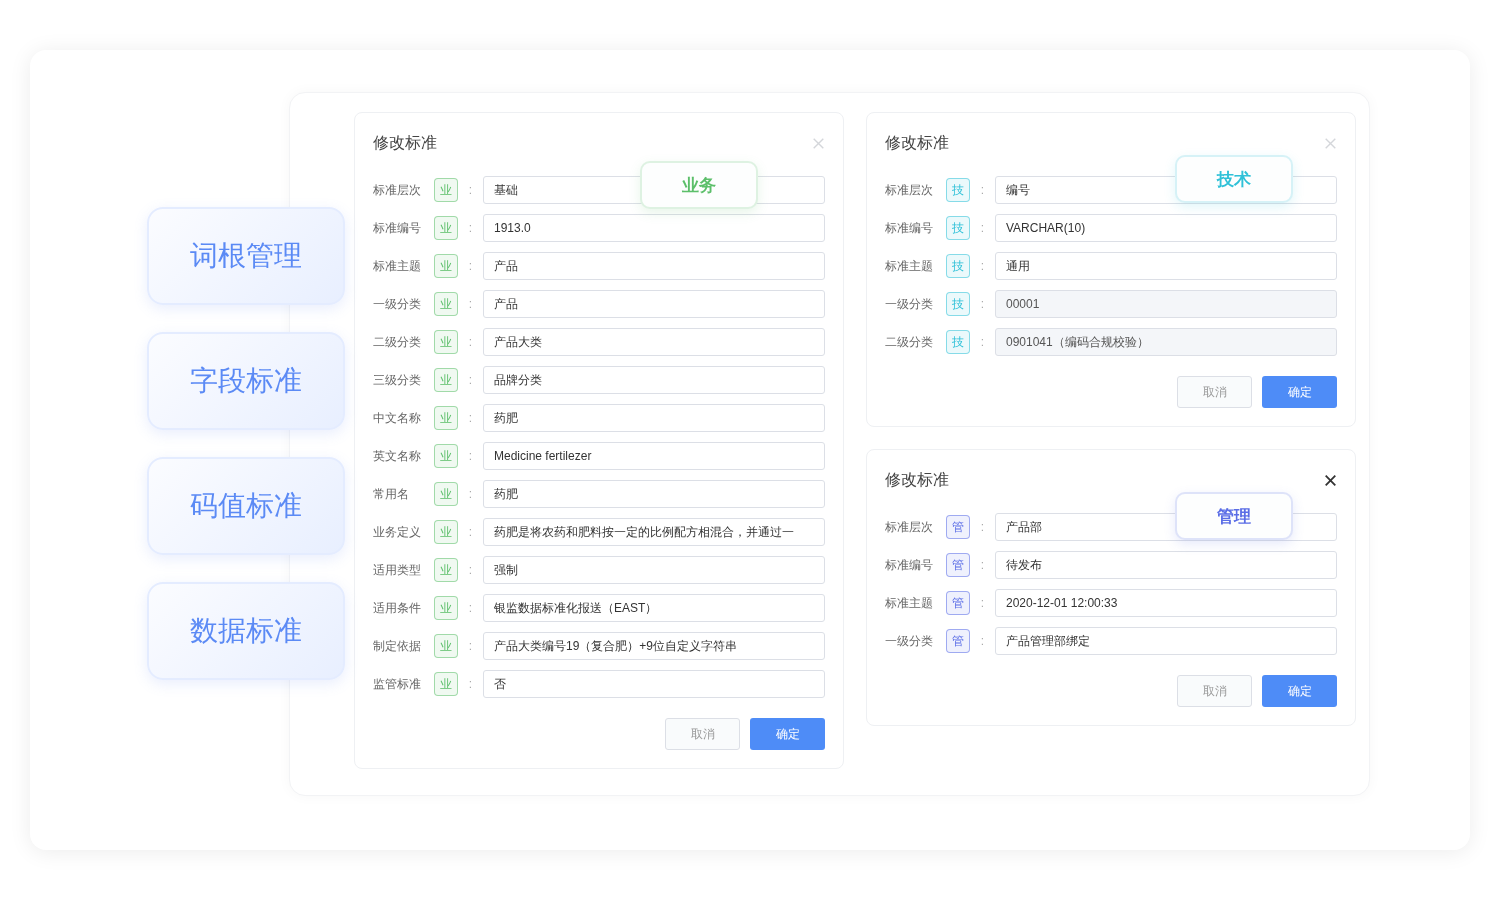  Describe the element at coordinates (654, 532) in the screenshot. I see `input-field: 药肥是将农药和肥料按一定的比例配方相混合，并通过一` at that location.